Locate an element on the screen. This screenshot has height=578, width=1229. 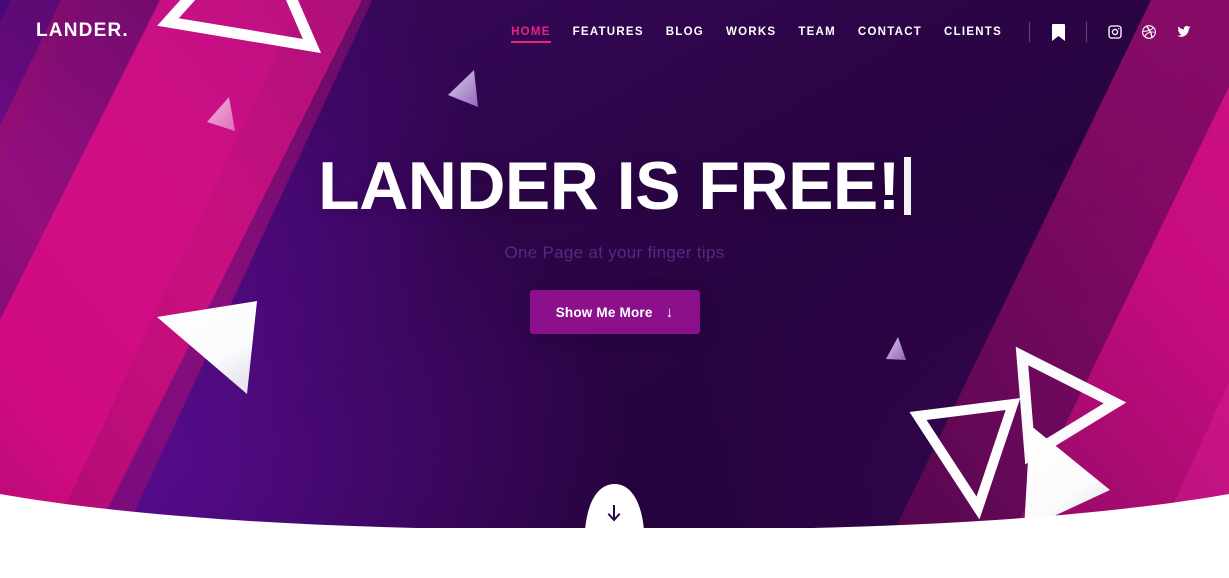
nav-item-features: FEATURES is located at coordinates (608, 32).